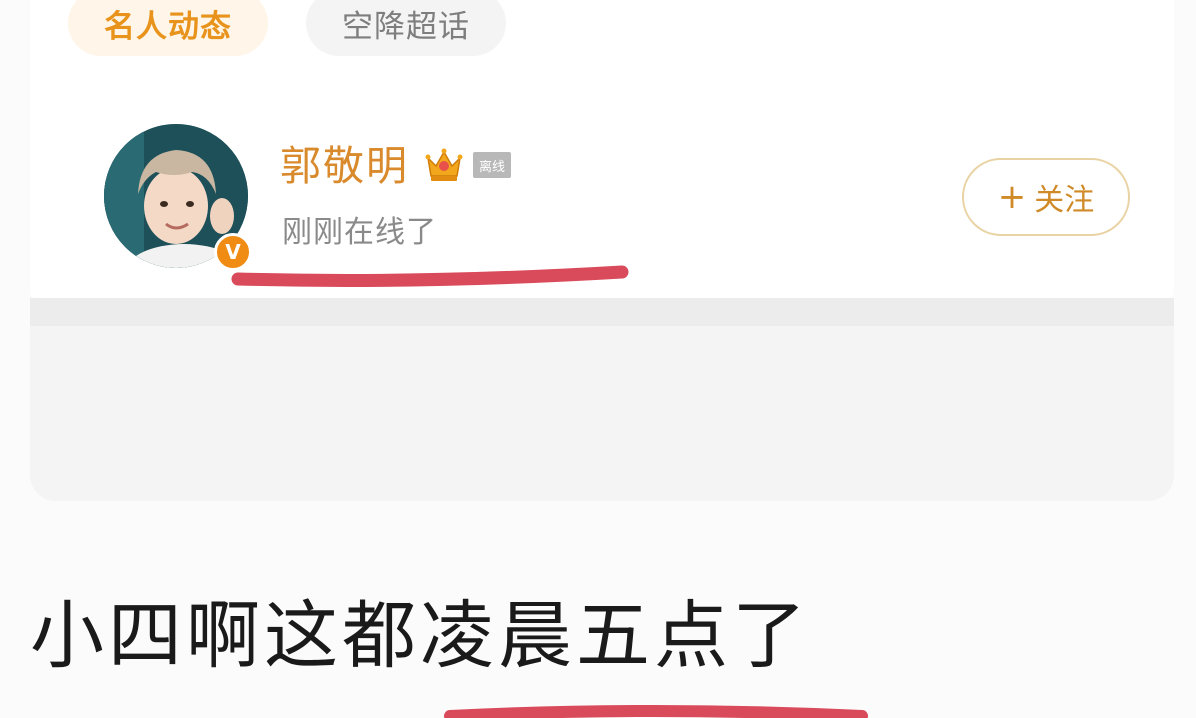 The height and width of the screenshot is (718, 1196). Describe the element at coordinates (287, 28) in the screenshot. I see `tab-bar: 名人动态 空降超话` at that location.